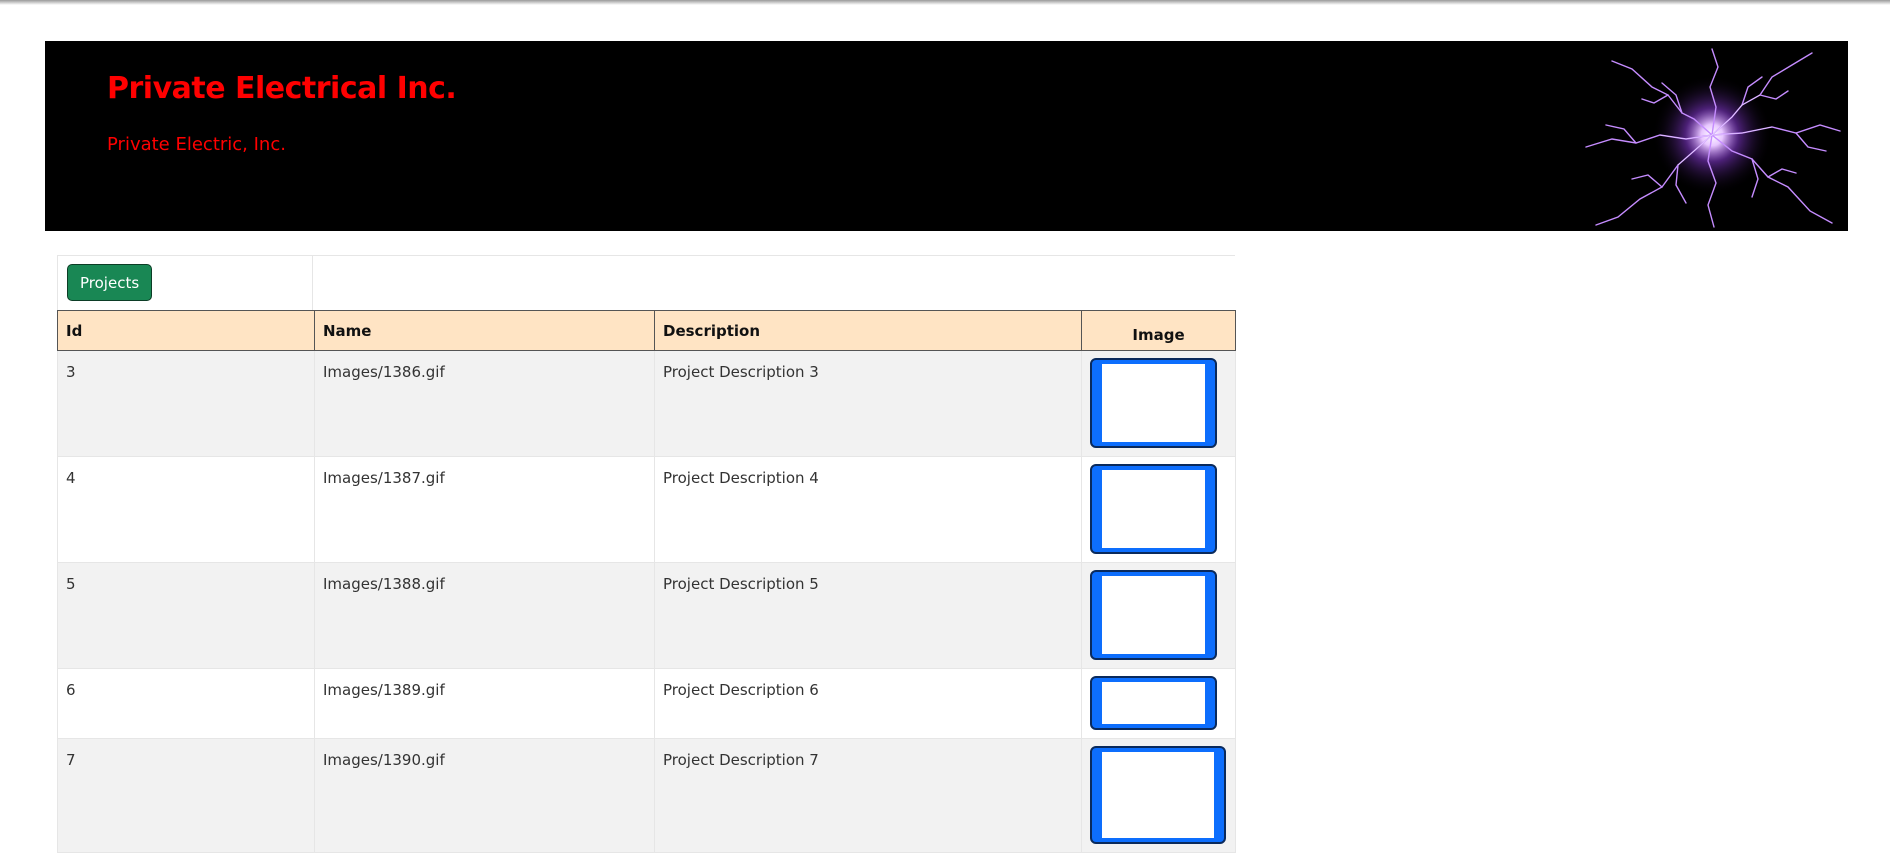  What do you see at coordinates (868, 403) in the screenshot?
I see `cell-description: Project Description 3` at bounding box center [868, 403].